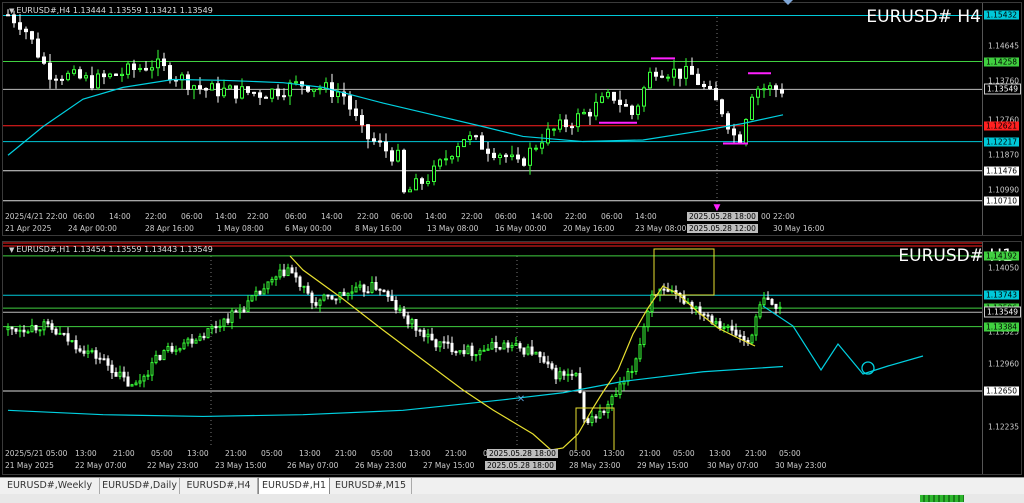  What do you see at coordinates (368, 216) in the screenshot?
I see `time-tick-label: 22:00` at bounding box center [368, 216].